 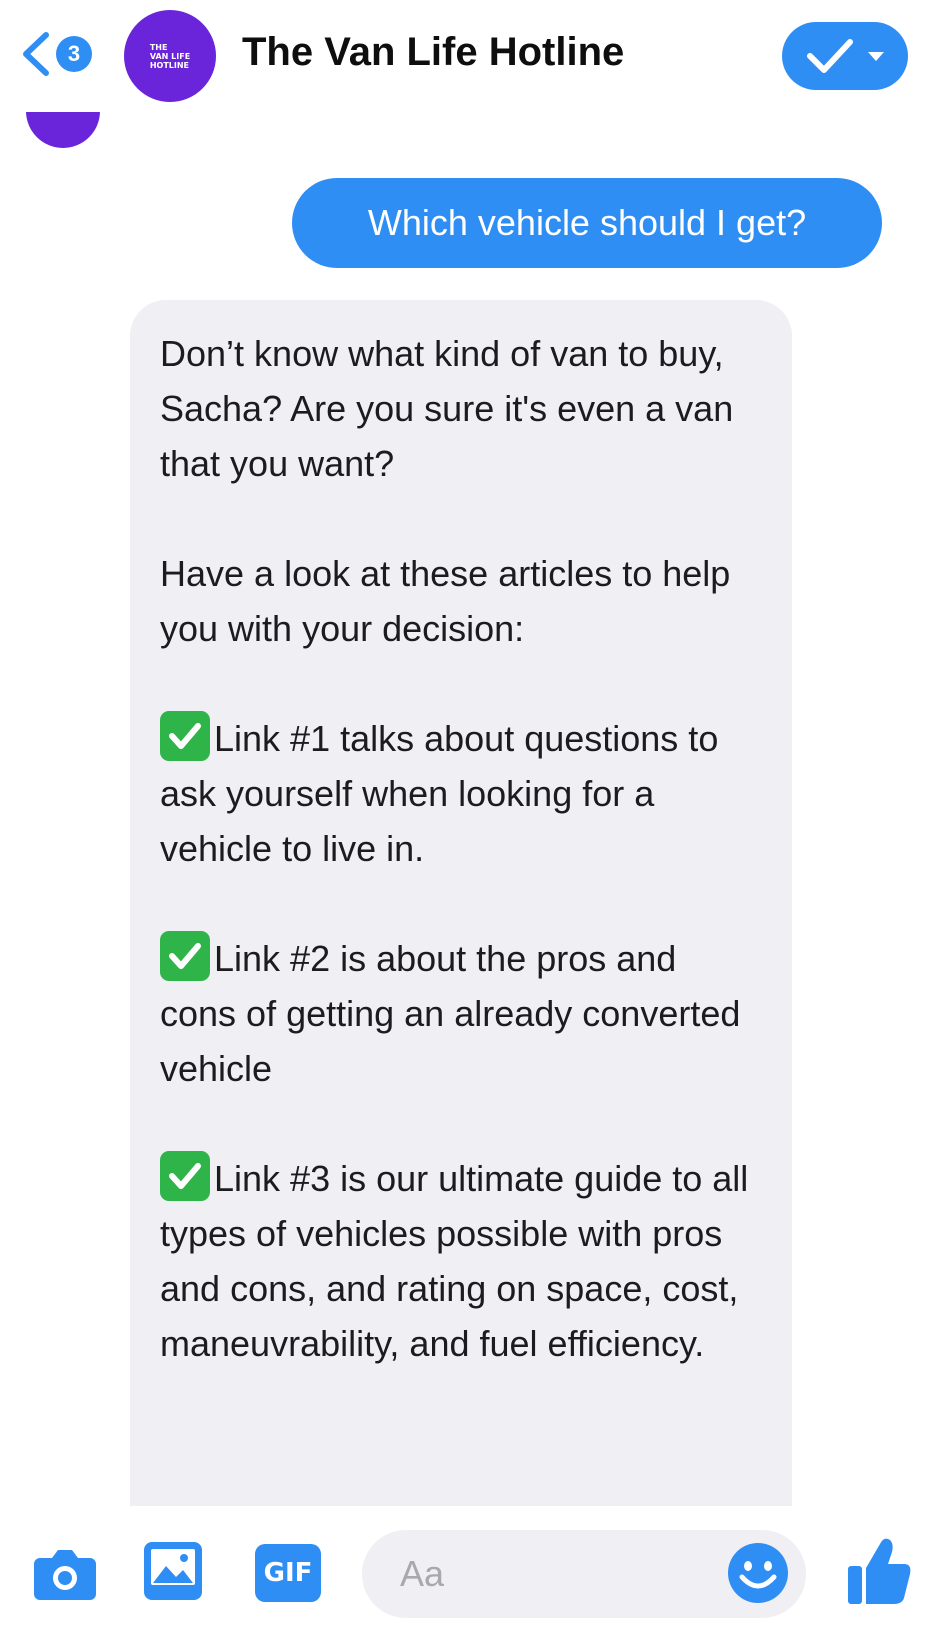 What do you see at coordinates (879, 1571) in the screenshot?
I see `thumbs-up-icon` at bounding box center [879, 1571].